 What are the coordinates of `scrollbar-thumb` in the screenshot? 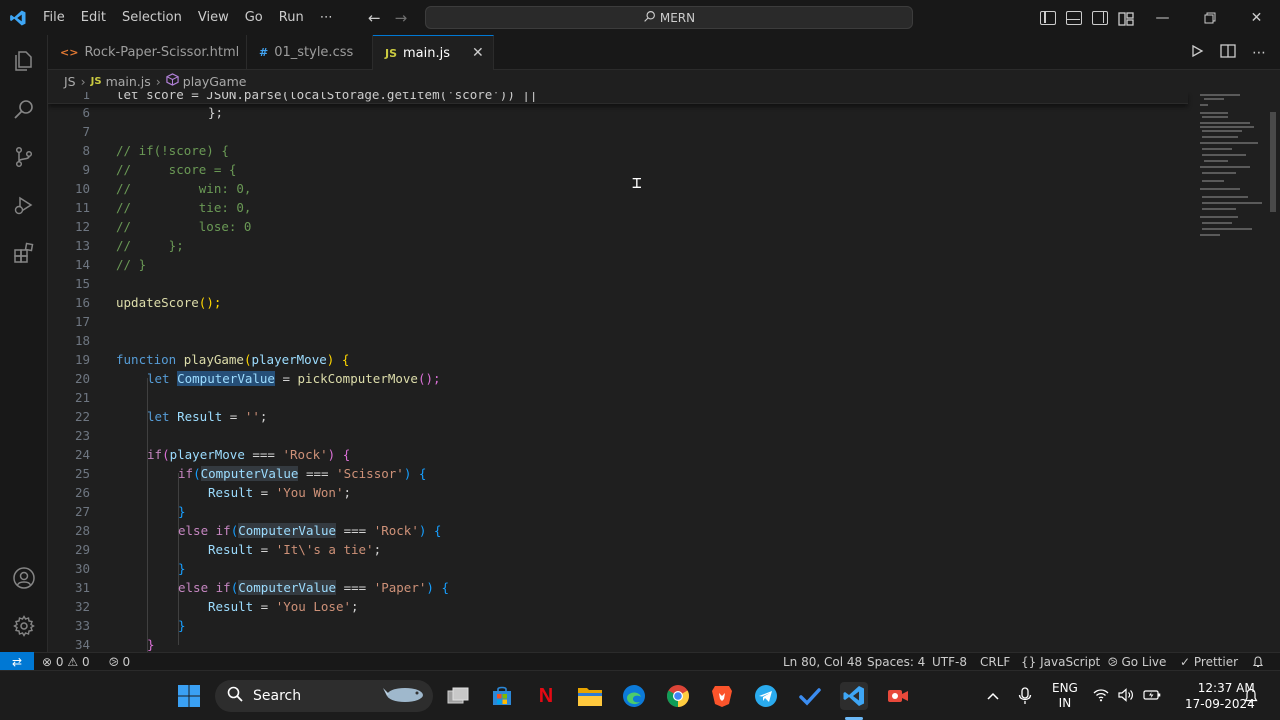 It's located at (1273, 162).